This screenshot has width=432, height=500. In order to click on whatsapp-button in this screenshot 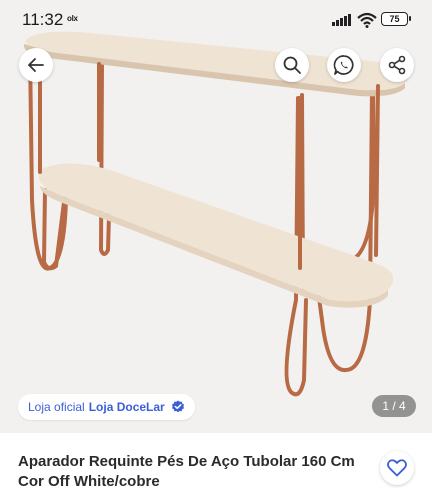, I will do `click(344, 65)`.